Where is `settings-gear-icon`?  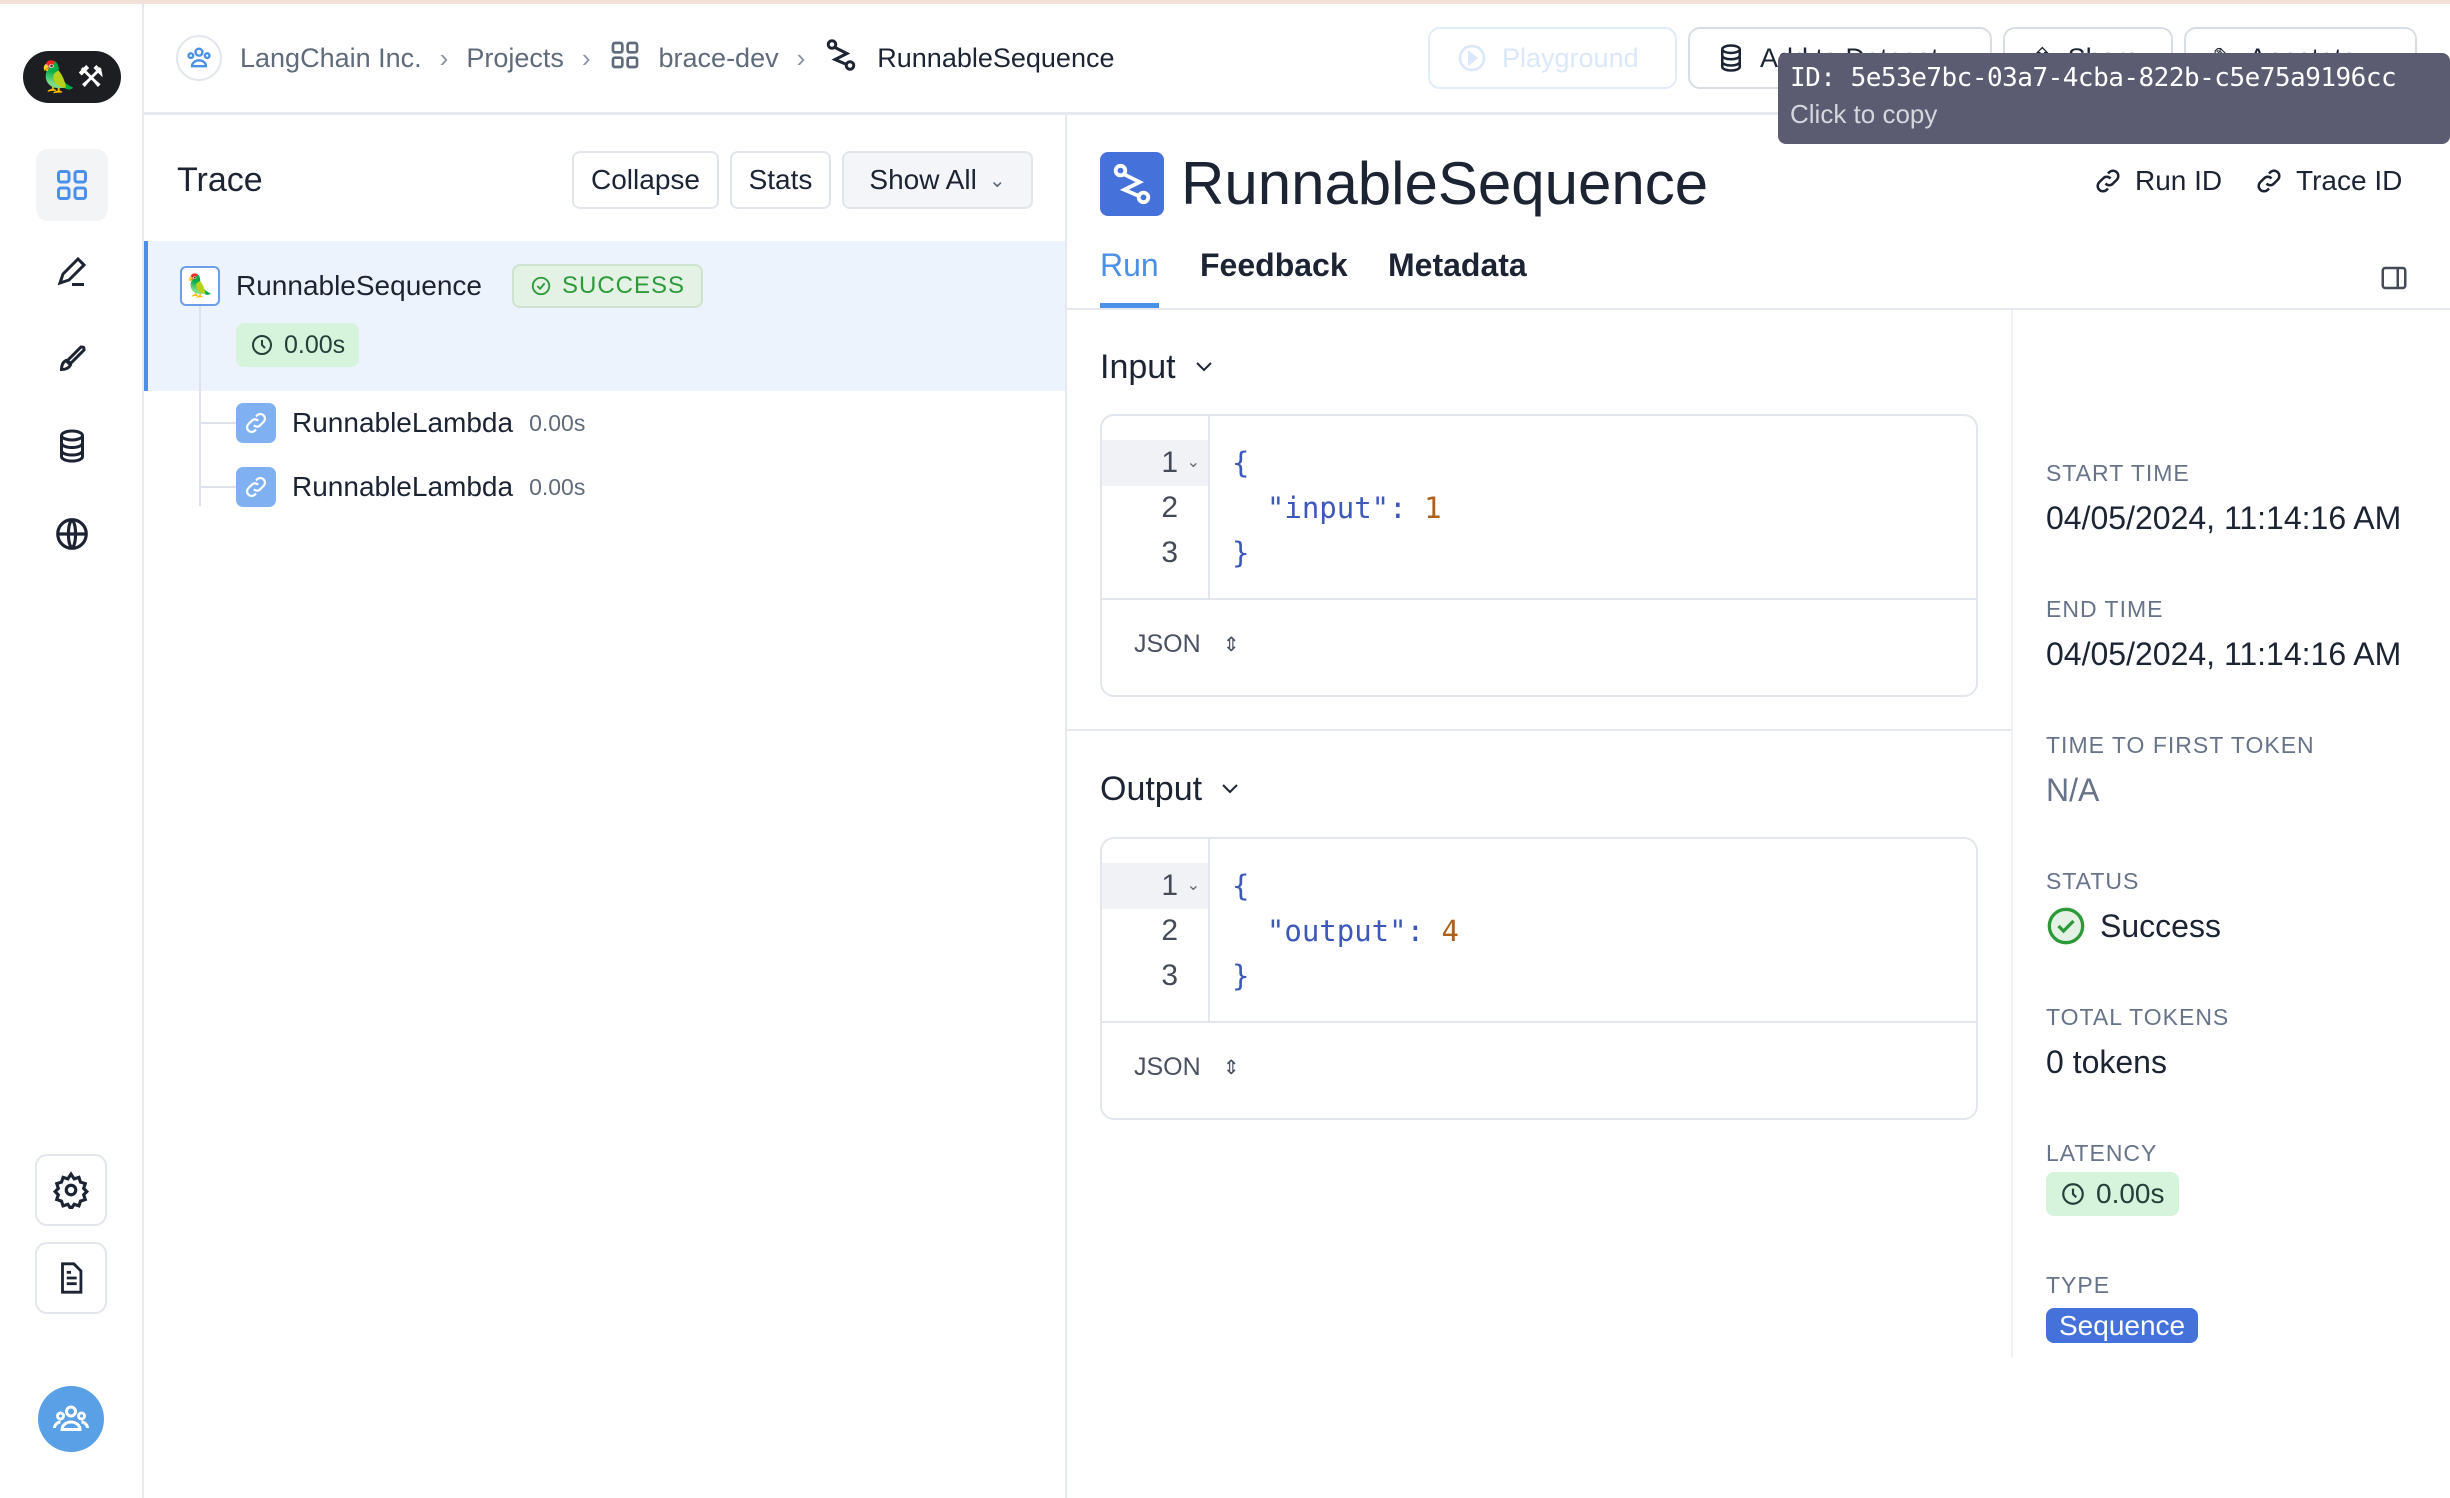
settings-gear-icon is located at coordinates (71, 1190).